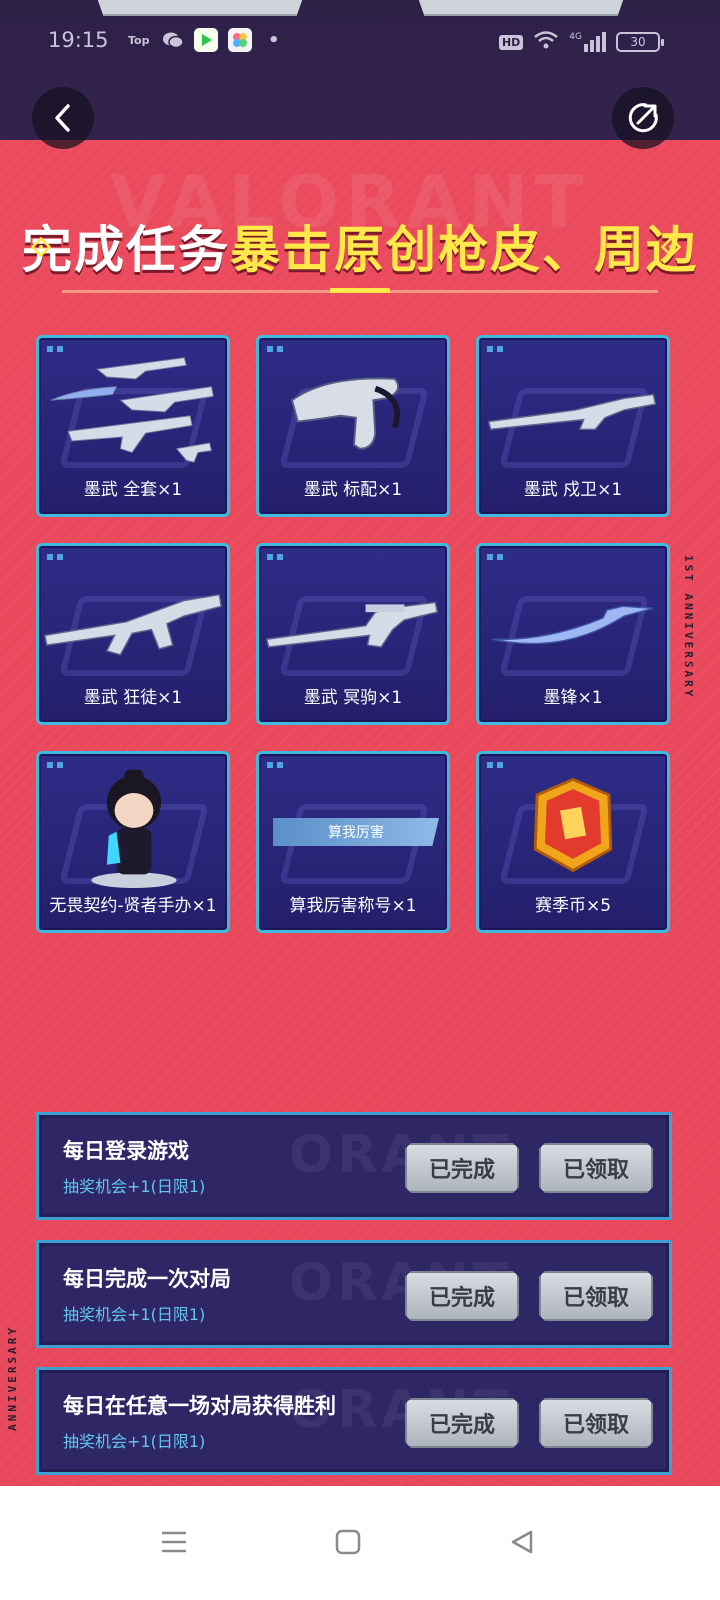 This screenshot has width=720, height=1600. I want to click on wechat-icon, so click(173, 40).